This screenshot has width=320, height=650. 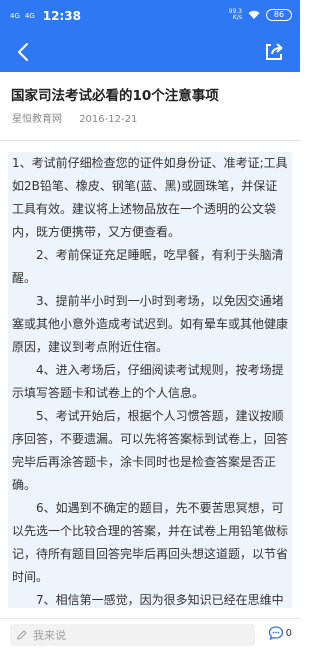 I want to click on divider, so click(x=150, y=140).